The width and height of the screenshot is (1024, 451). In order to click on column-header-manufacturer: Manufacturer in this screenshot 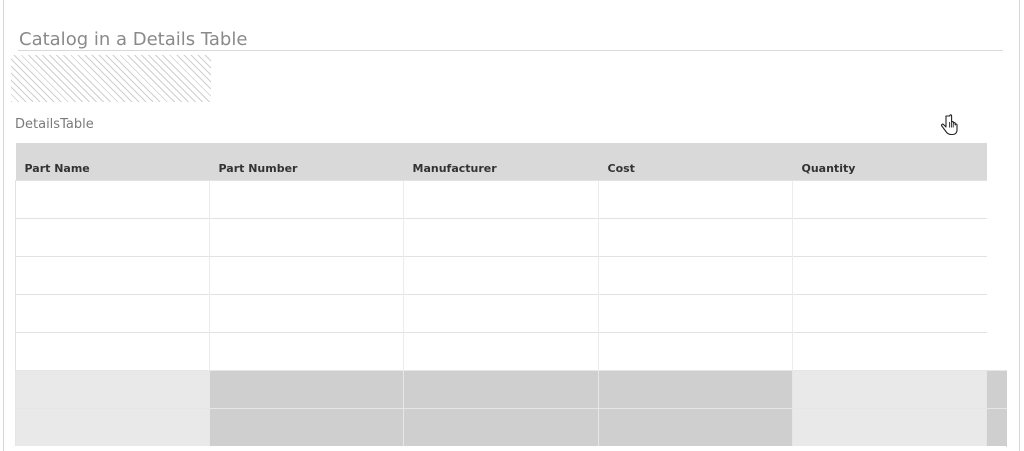, I will do `click(501, 161)`.